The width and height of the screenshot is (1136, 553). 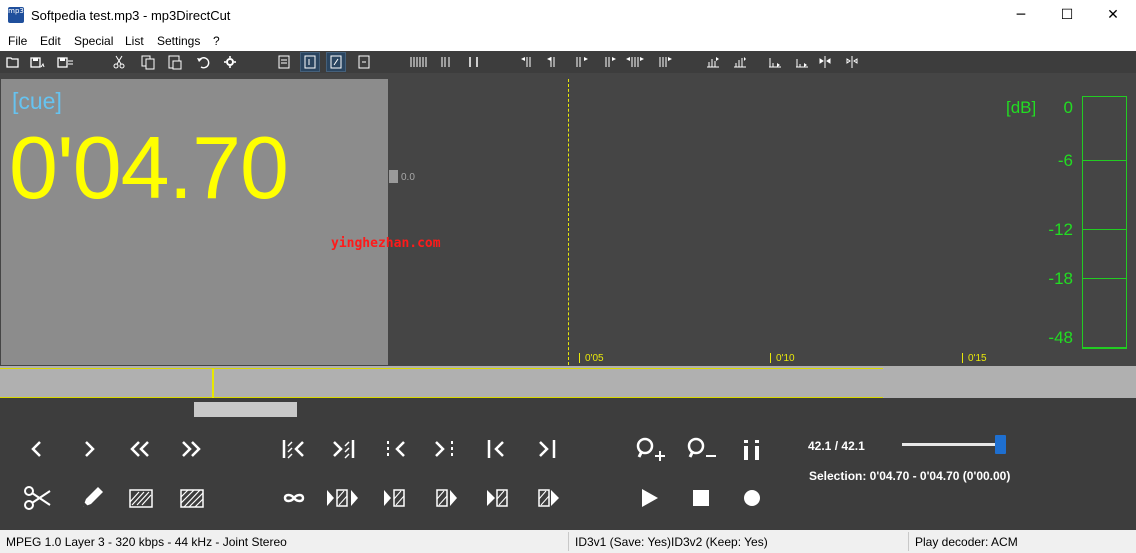 What do you see at coordinates (702, 498) in the screenshot?
I see `stop-button` at bounding box center [702, 498].